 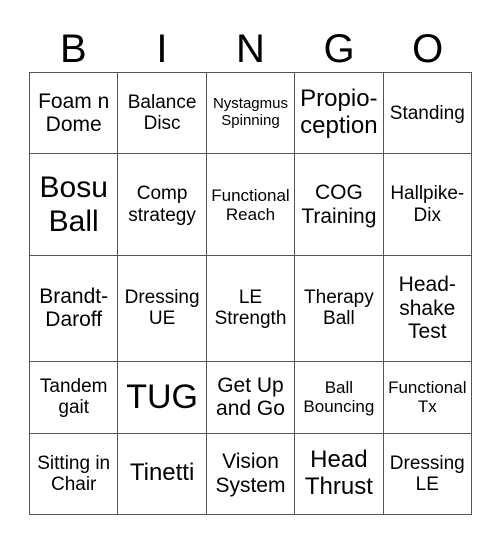 I want to click on bingo-cell: Dressing LE, so click(x=427, y=474).